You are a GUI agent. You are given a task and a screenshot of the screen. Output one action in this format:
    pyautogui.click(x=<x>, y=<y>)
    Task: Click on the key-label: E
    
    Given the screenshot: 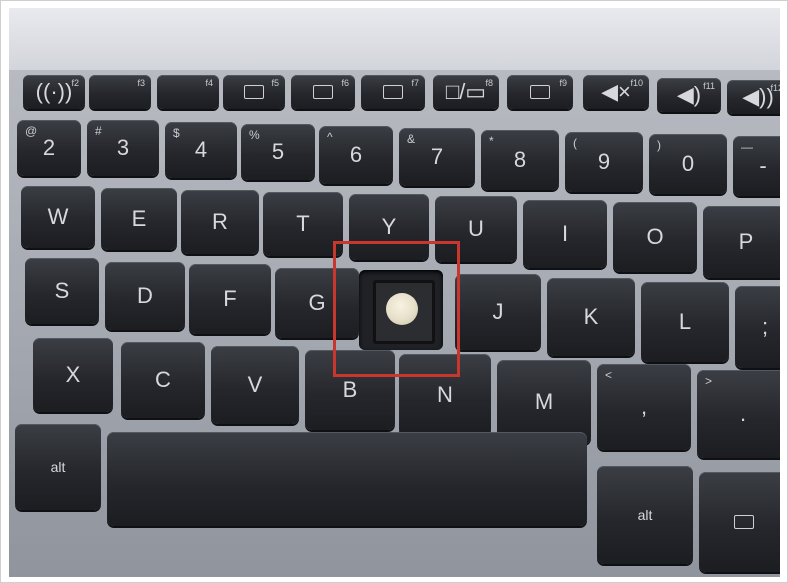 What is the action you would take?
    pyautogui.click(x=139, y=218)
    